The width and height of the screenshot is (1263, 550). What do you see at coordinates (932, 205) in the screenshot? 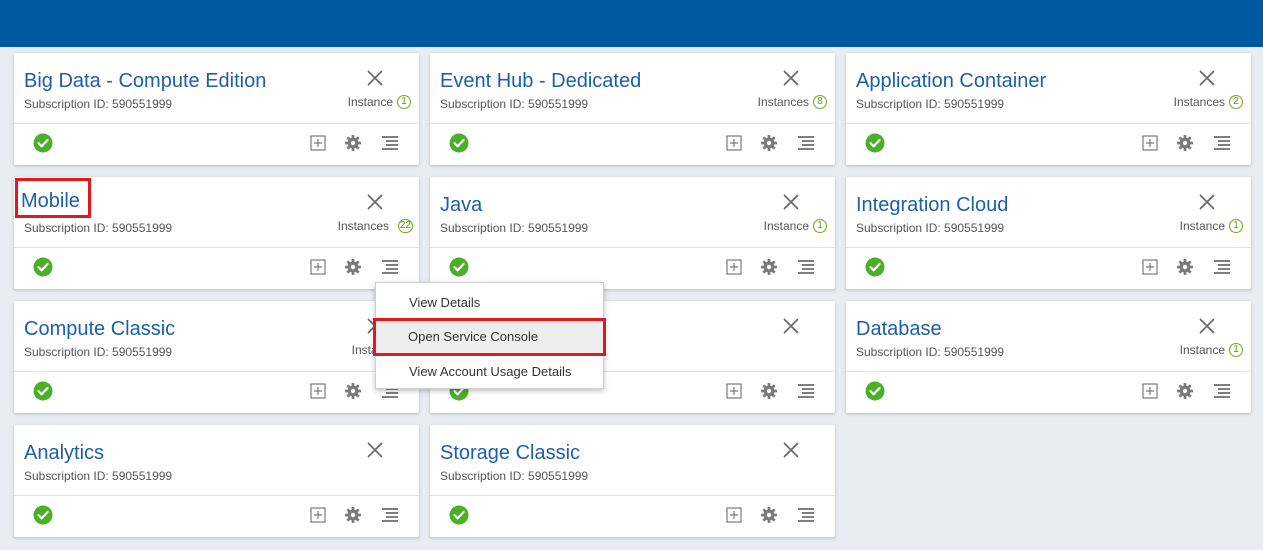
I see `card-title: Integration Cloud` at bounding box center [932, 205].